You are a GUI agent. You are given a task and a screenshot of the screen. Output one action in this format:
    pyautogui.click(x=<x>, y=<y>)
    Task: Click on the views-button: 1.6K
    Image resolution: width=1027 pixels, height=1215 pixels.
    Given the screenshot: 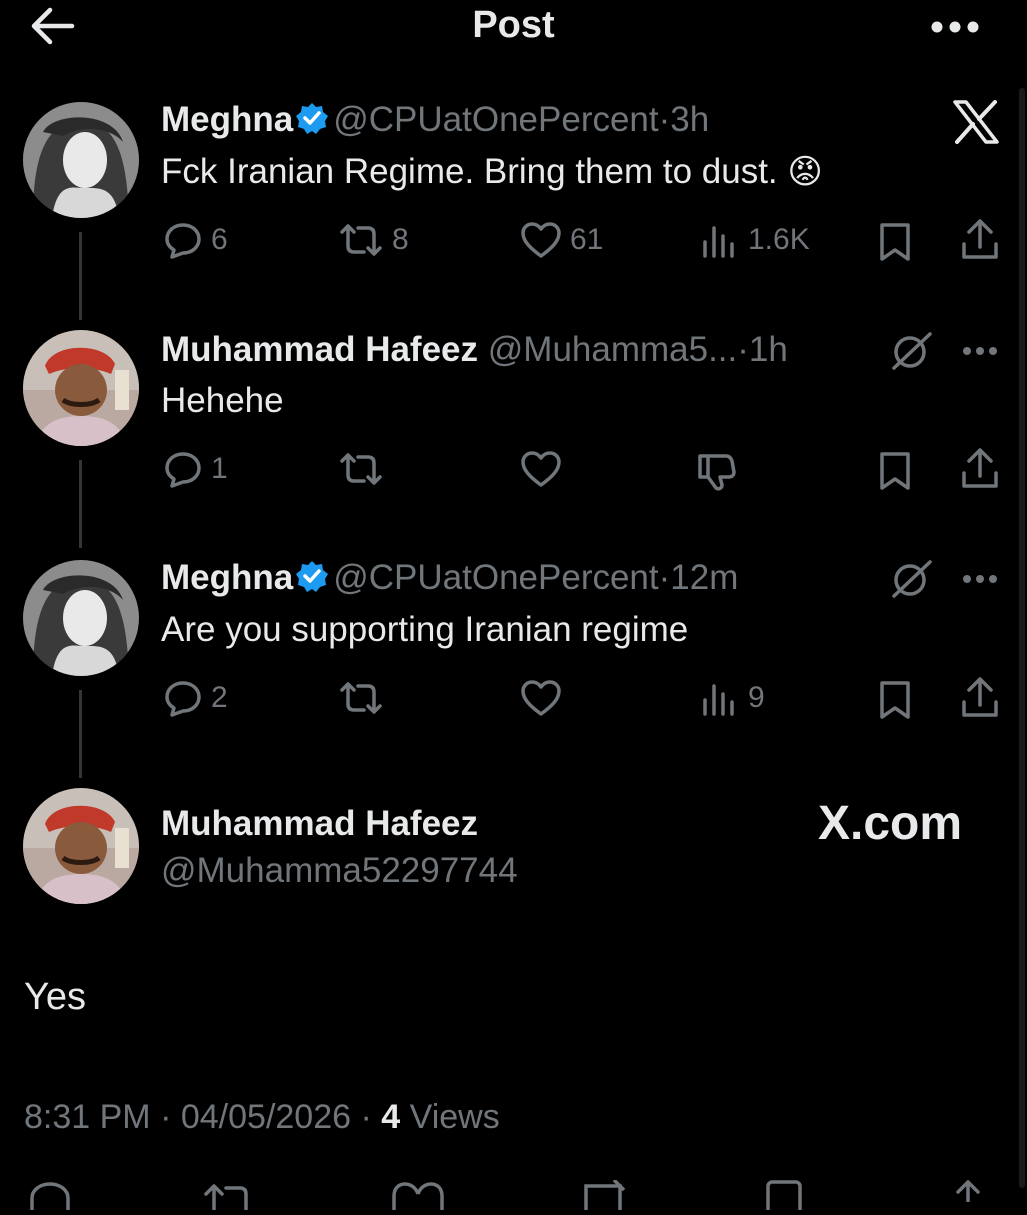 What is the action you would take?
    pyautogui.click(x=755, y=240)
    